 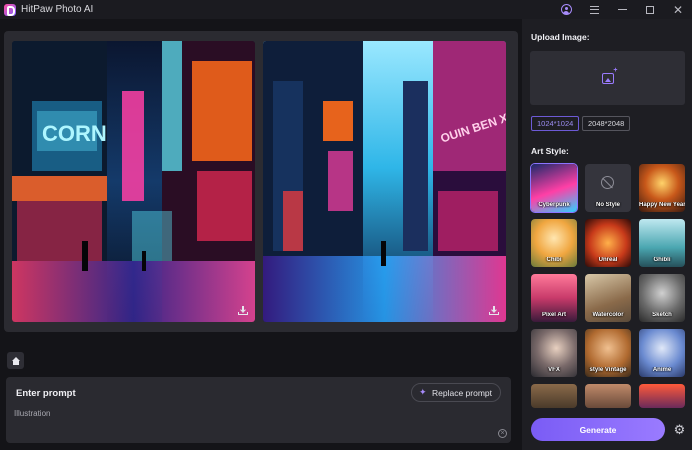 What do you see at coordinates (662, 260) in the screenshot?
I see `style-label: Ghibli` at bounding box center [662, 260].